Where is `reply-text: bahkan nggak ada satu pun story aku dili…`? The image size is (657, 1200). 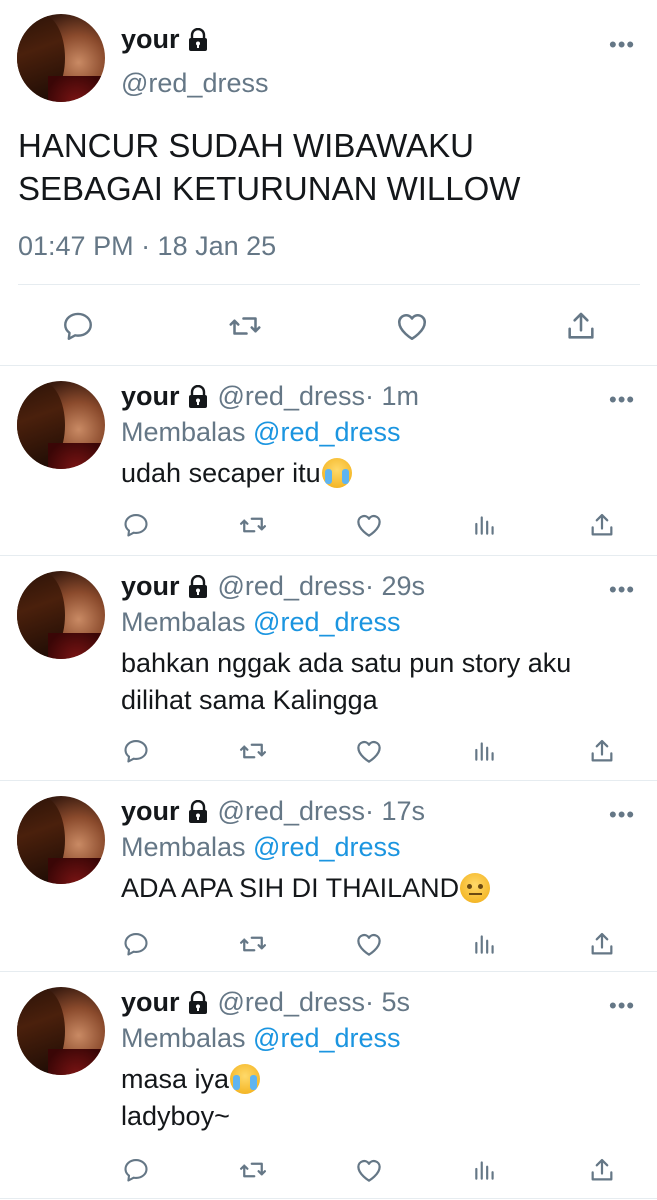 reply-text: bahkan nggak ada satu pun story aku dili… is located at coordinates (376, 682).